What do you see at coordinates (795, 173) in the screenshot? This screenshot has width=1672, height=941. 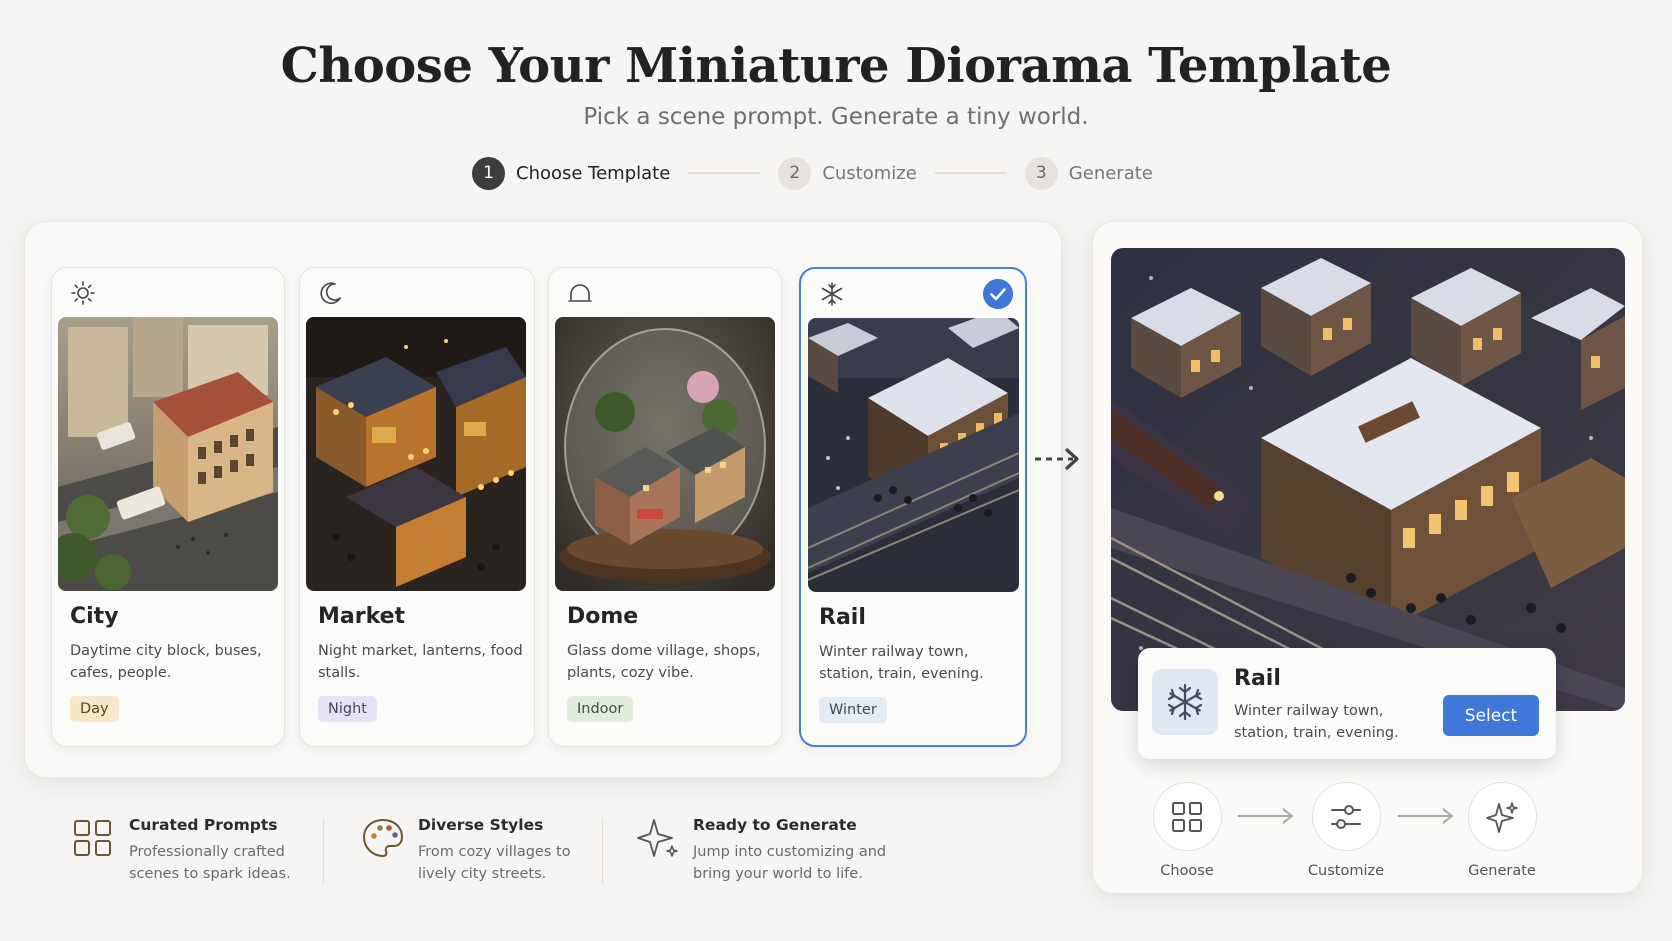 I see `step-number: 2` at bounding box center [795, 173].